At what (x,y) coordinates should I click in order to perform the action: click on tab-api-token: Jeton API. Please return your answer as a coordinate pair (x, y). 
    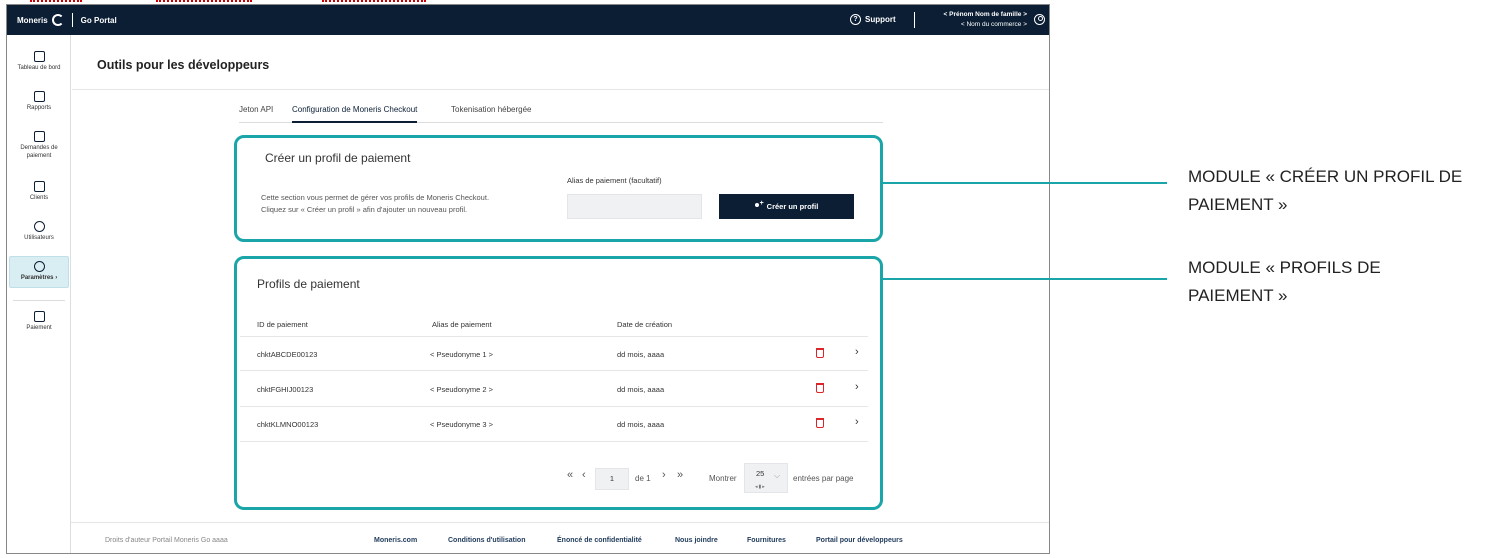
    Looking at the image, I should click on (256, 114).